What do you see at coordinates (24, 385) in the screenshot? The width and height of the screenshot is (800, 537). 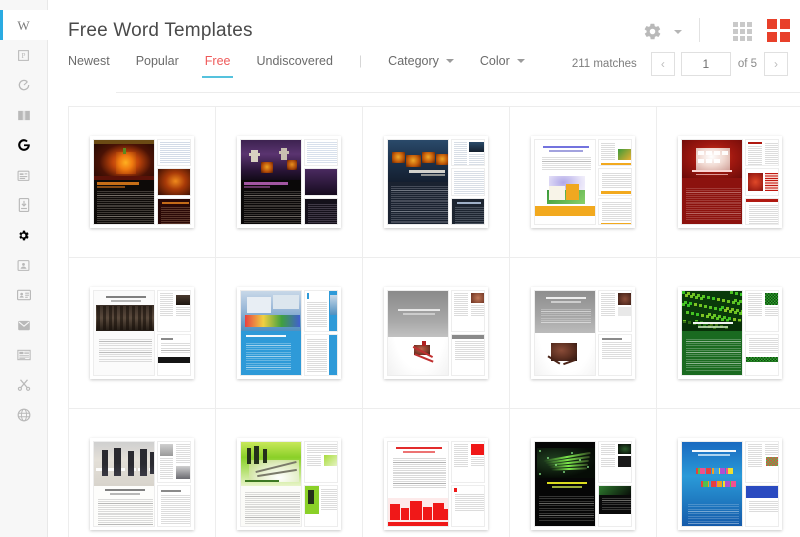 I see `sidebar-item-scissors-tools` at bounding box center [24, 385].